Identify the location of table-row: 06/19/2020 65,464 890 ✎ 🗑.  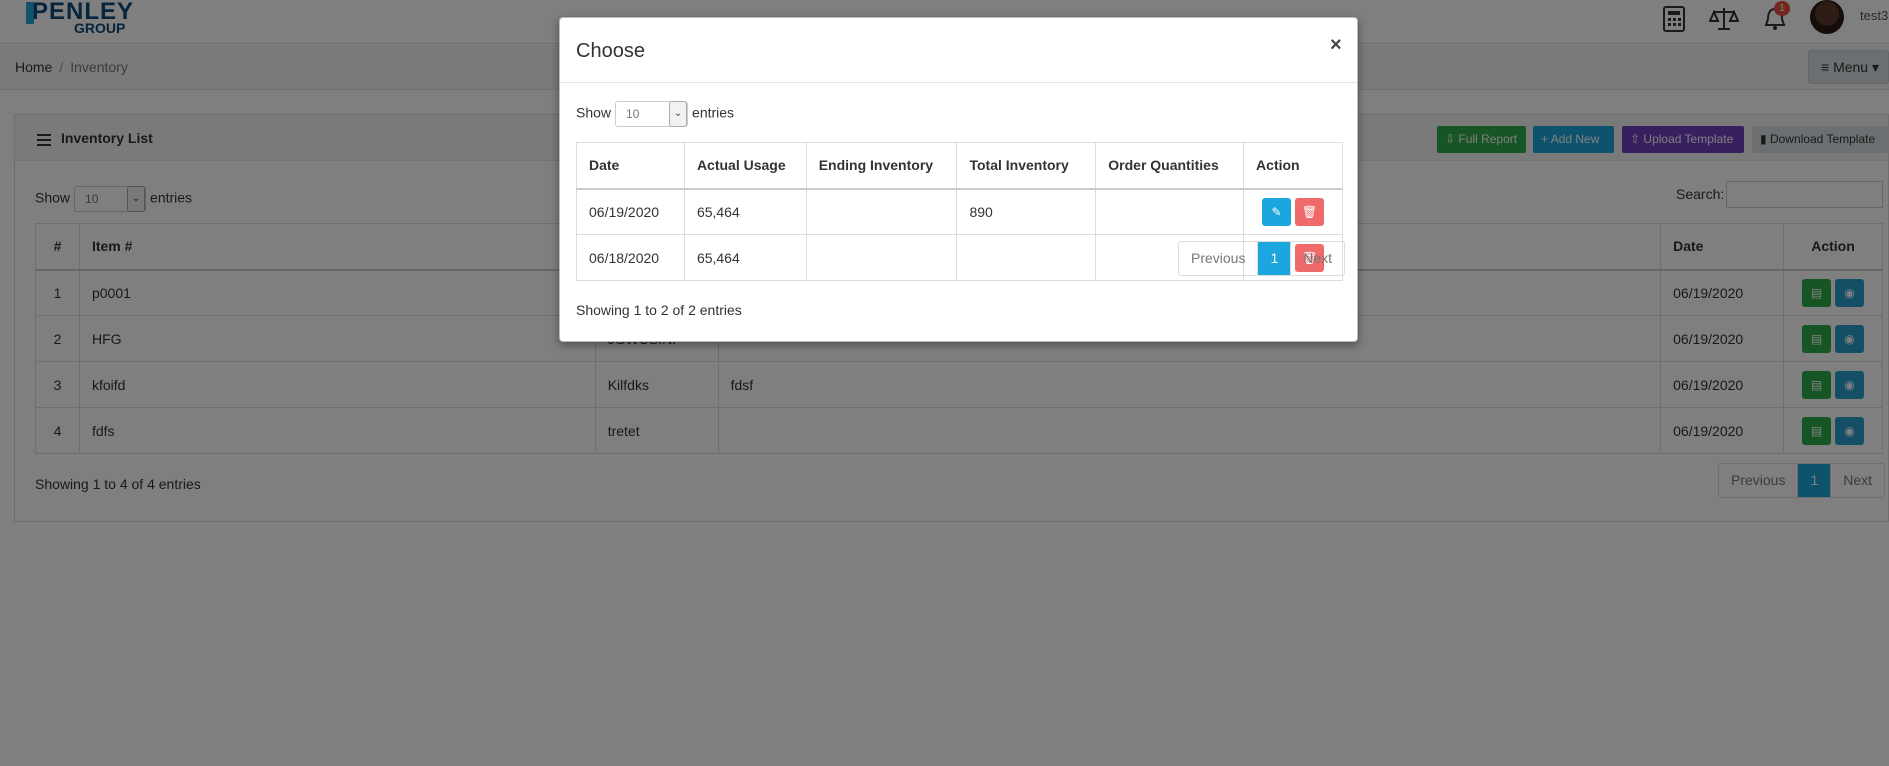
(959, 211).